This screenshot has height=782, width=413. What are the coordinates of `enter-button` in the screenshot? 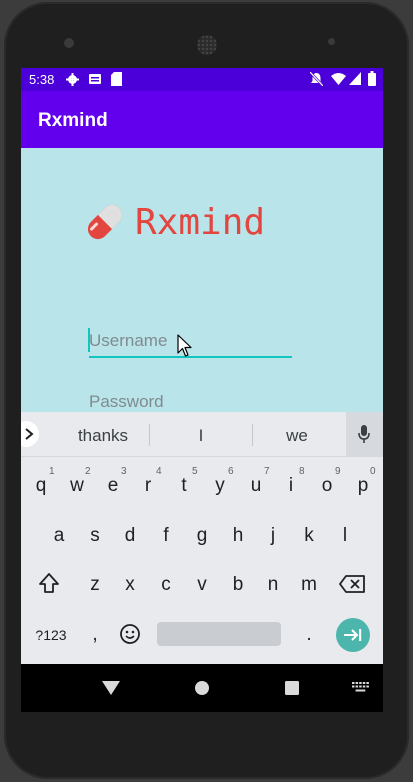 It's located at (353, 635).